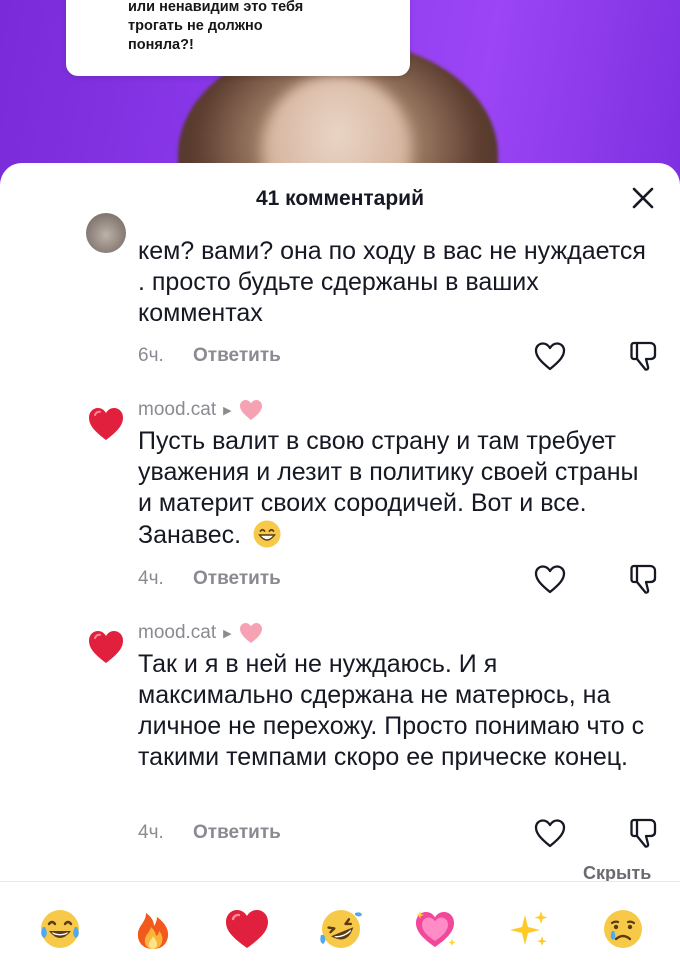 Image resolution: width=680 pixels, height=972 pixels. What do you see at coordinates (216, 7) in the screenshot?
I see `caption-line-1: или ненавидим это тебя` at bounding box center [216, 7].